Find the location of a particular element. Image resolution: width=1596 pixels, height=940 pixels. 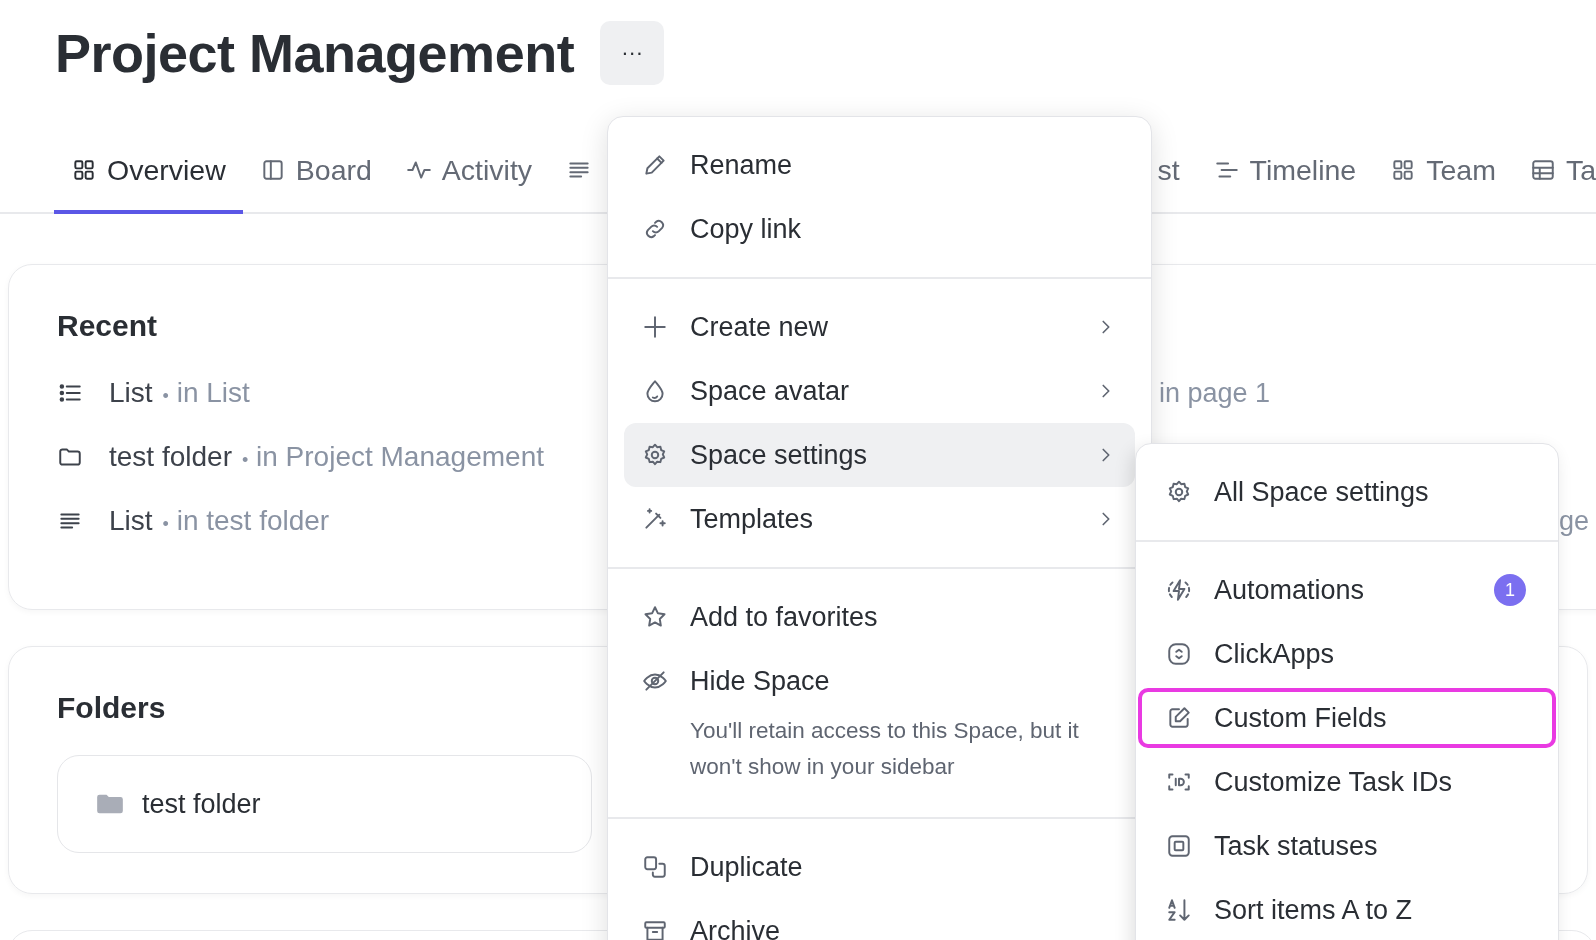

tab: Timeline is located at coordinates (1285, 172).